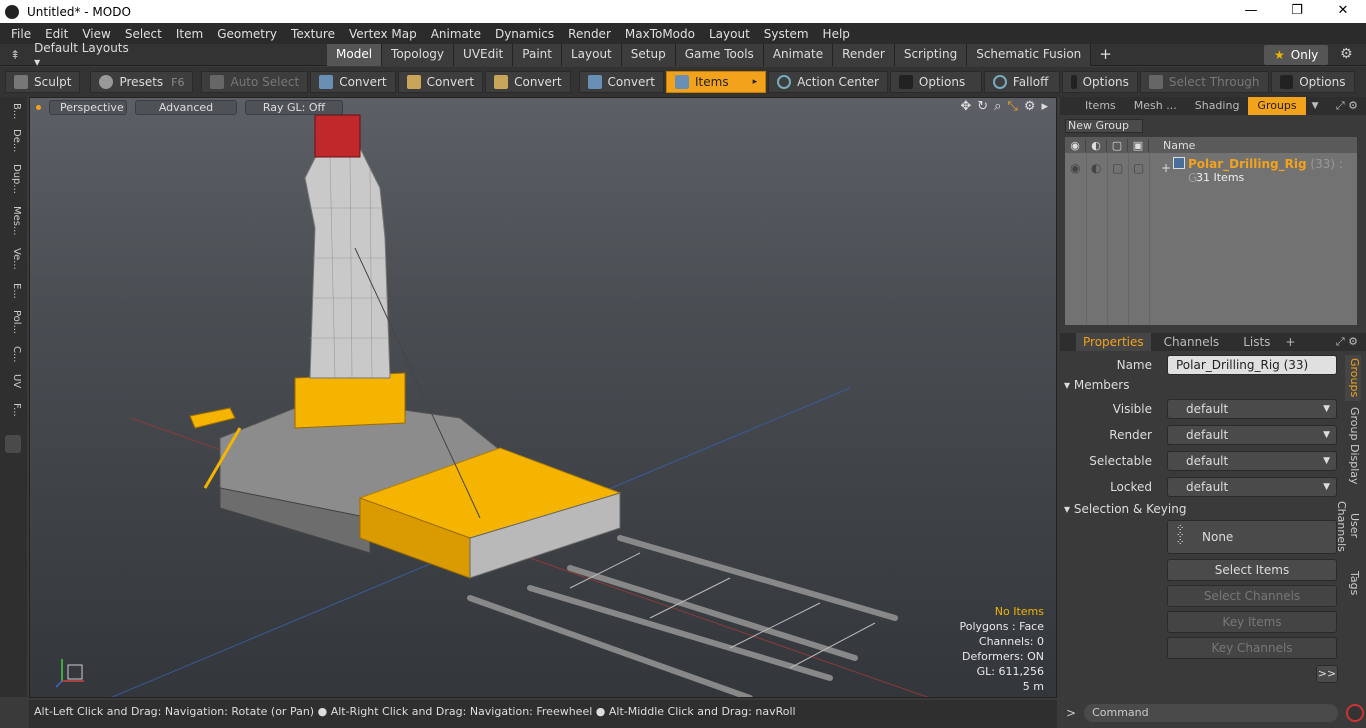 This screenshot has height=728, width=1366. Describe the element at coordinates (931, 55) in the screenshot. I see `tab-scripting: Scripting` at that location.